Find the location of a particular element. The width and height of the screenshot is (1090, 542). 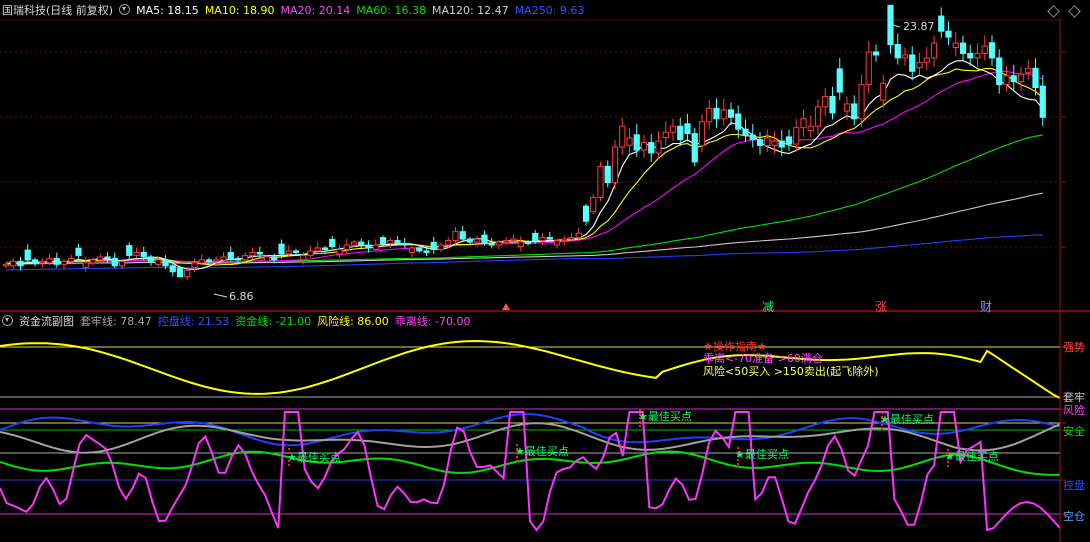

kongpan-value: 控盘线: 21.53 is located at coordinates (193, 321).